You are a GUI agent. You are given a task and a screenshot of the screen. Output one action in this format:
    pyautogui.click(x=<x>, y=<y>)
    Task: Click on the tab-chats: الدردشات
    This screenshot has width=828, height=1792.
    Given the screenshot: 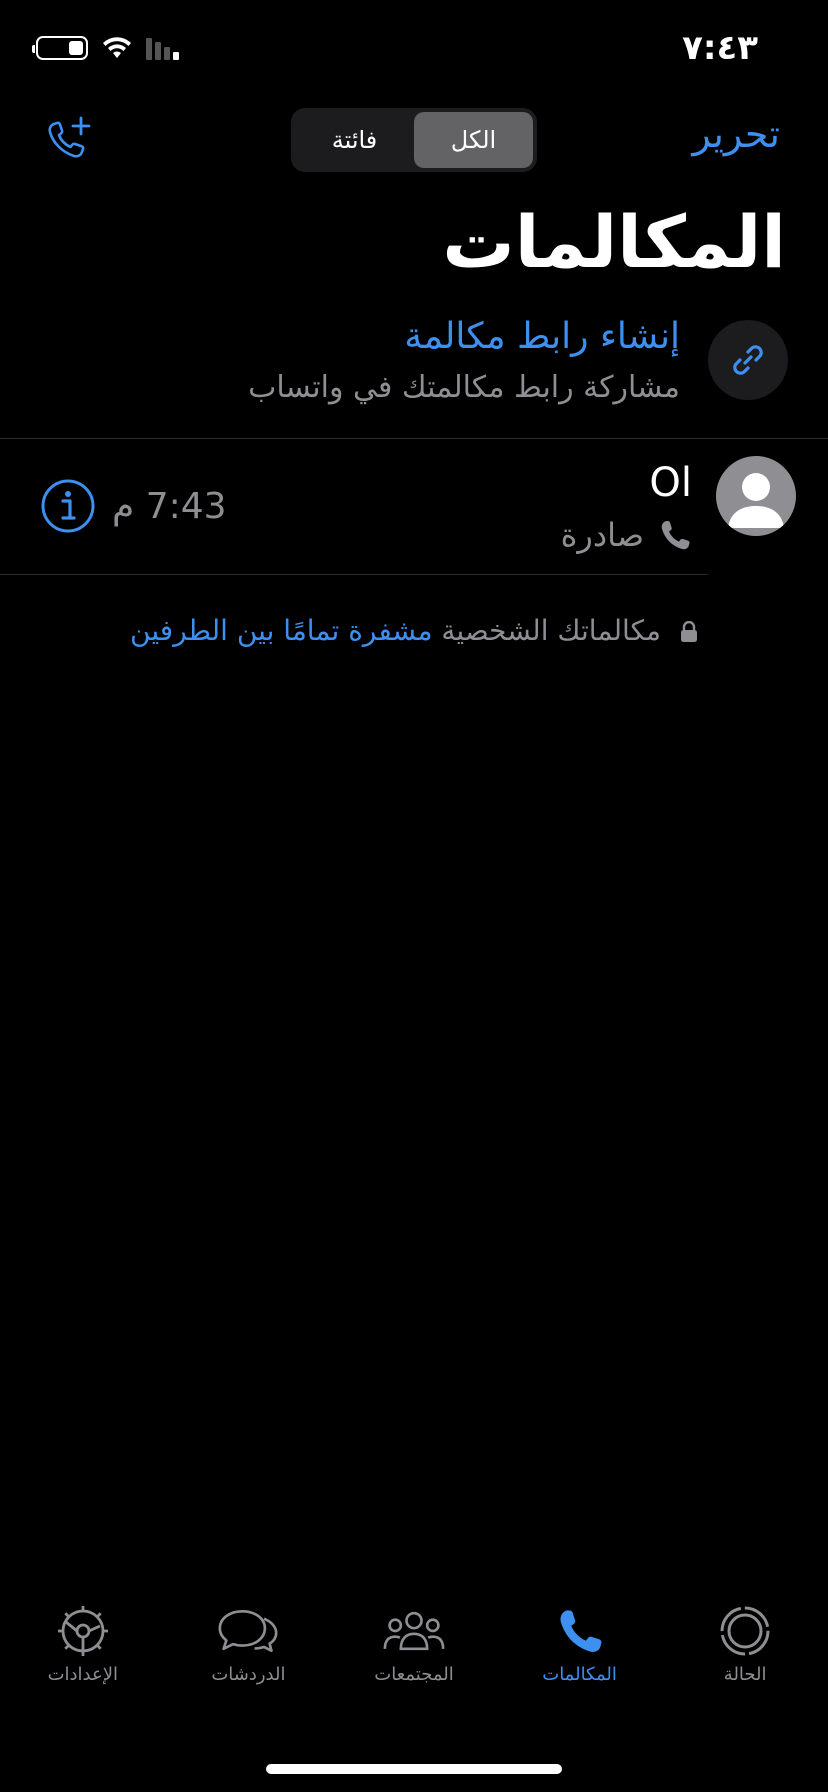 What is the action you would take?
    pyautogui.click(x=249, y=1657)
    